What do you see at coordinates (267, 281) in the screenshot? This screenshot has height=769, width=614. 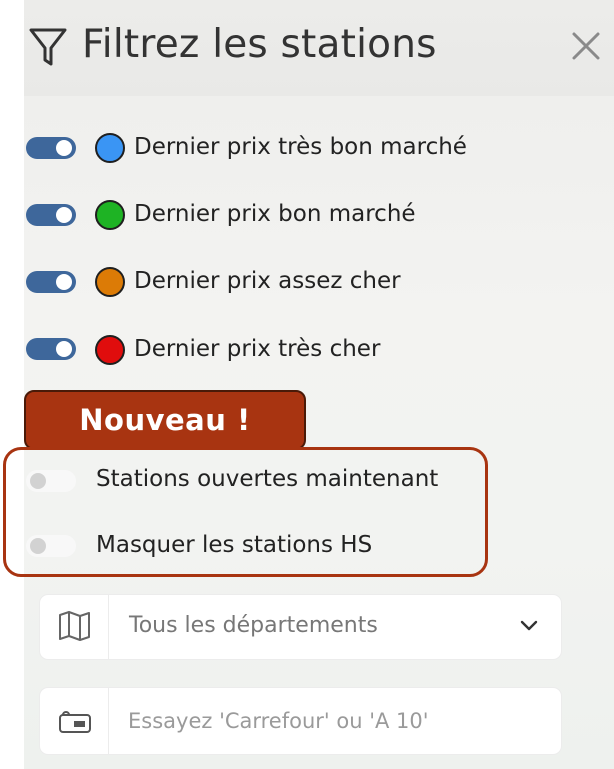 I see `label-fairly-expensive: Dernier prix assez cher` at bounding box center [267, 281].